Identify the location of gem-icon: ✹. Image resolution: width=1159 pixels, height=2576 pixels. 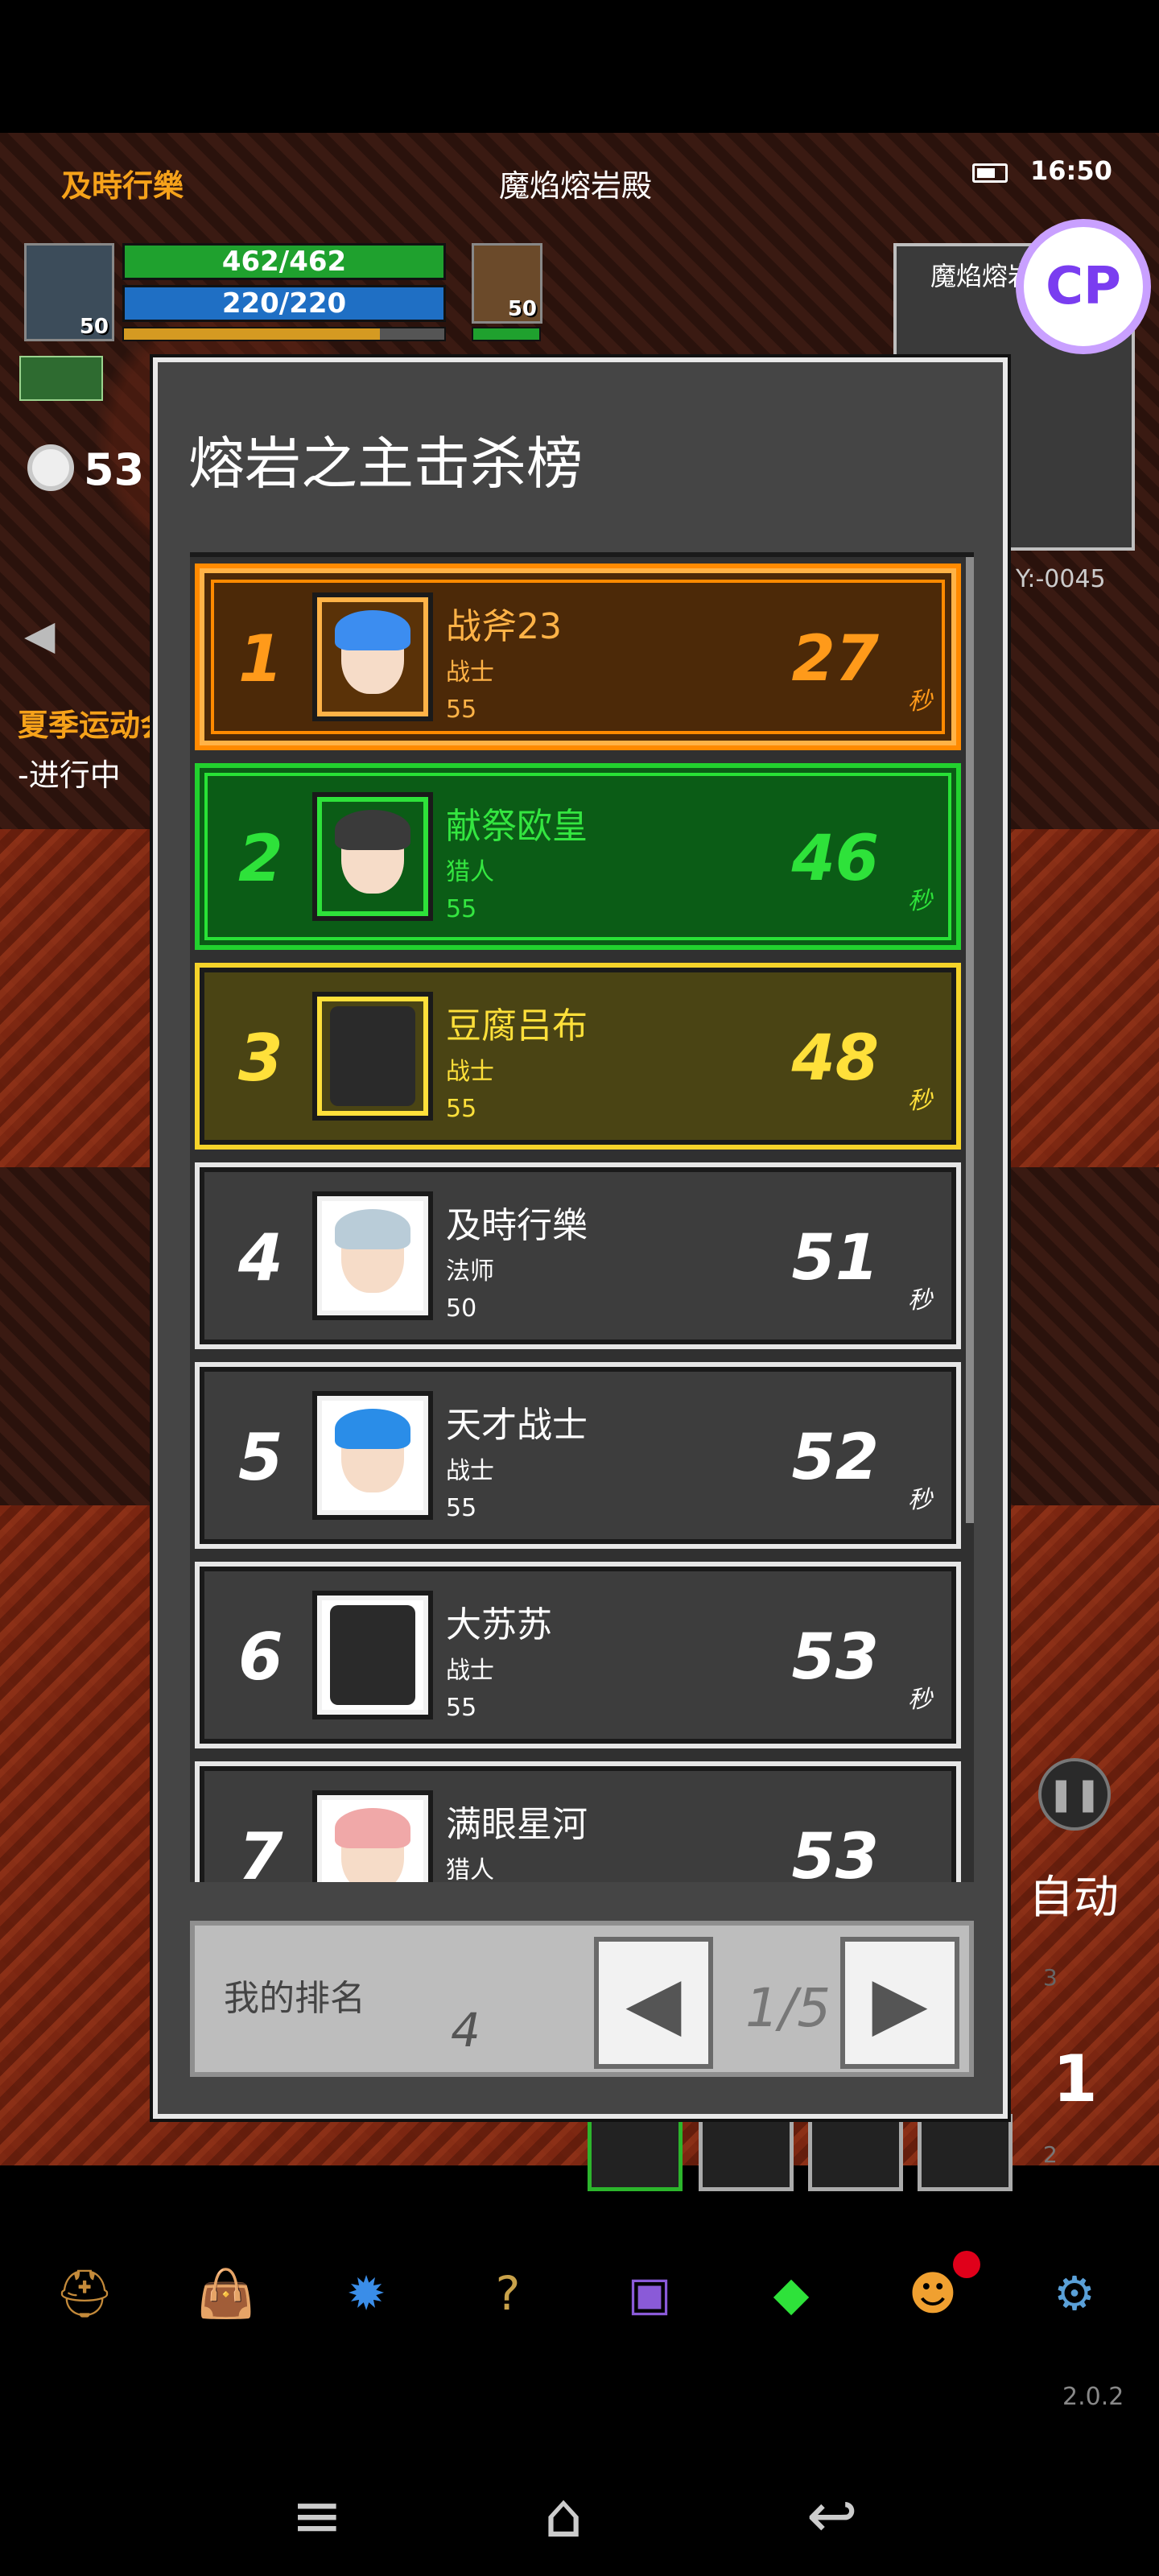
(366, 2293).